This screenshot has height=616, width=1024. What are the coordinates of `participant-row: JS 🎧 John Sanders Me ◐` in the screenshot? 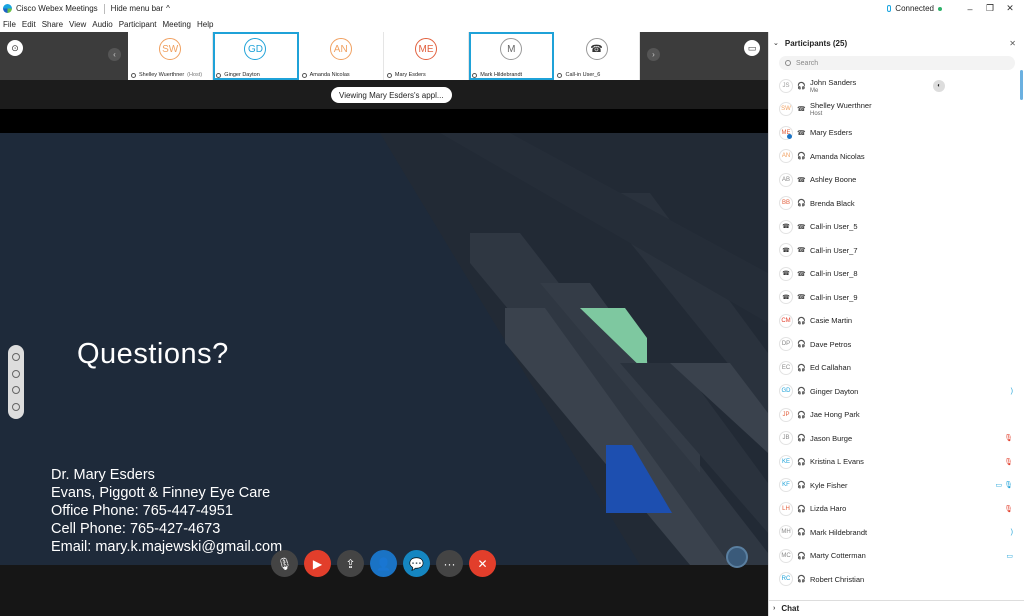 It's located at (894, 86).